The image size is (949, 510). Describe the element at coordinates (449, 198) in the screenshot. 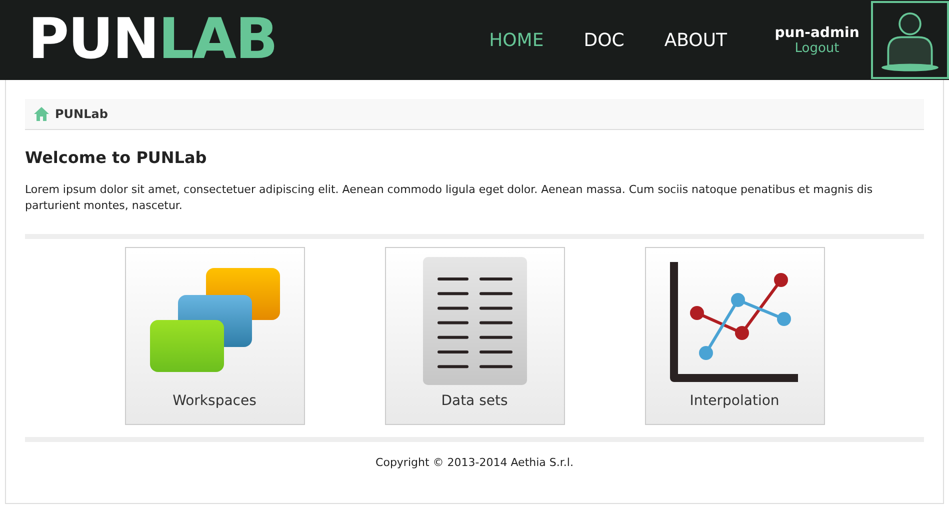

I see `intro-text: Lorem ipsum dolor sit amet, consectetuer adipiscing elit. Aenean commodo ligula eget dolor. Aenean massa. Cum sociis natoque penatibus et magnis dis parturient montes, nascetur.` at that location.